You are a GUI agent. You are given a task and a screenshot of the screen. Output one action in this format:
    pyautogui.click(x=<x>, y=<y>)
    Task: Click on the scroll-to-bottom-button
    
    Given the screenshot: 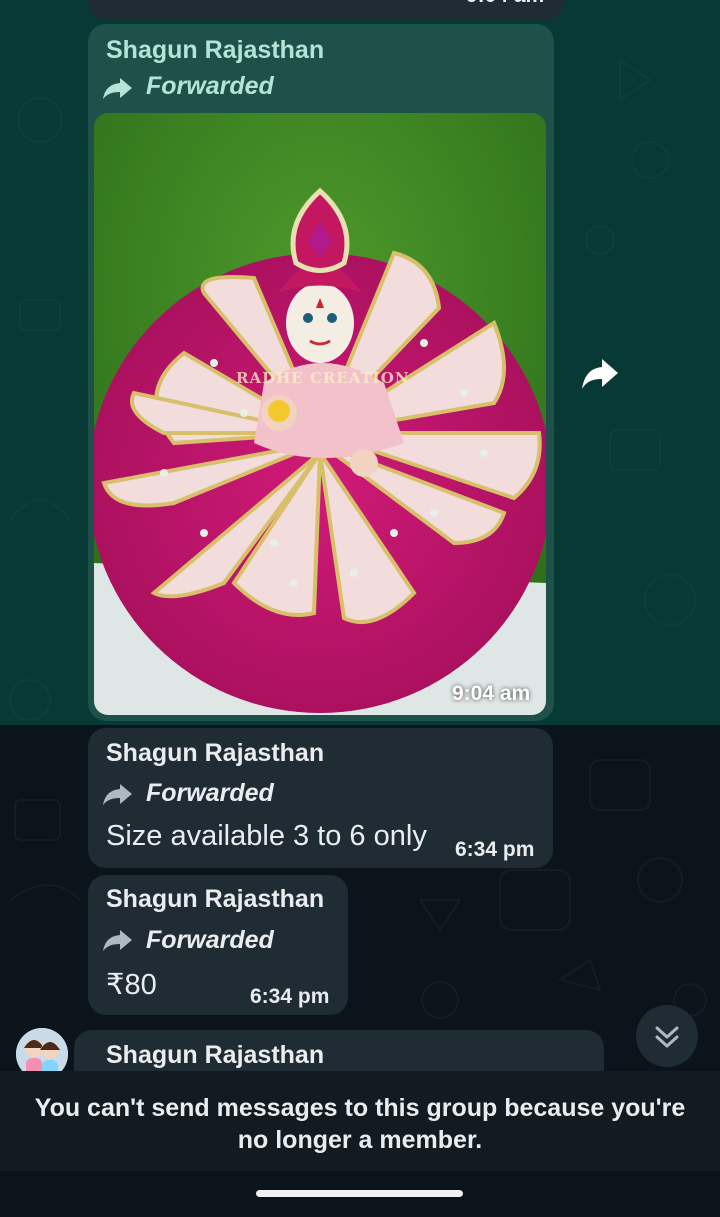 What is the action you would take?
    pyautogui.click(x=667, y=1036)
    